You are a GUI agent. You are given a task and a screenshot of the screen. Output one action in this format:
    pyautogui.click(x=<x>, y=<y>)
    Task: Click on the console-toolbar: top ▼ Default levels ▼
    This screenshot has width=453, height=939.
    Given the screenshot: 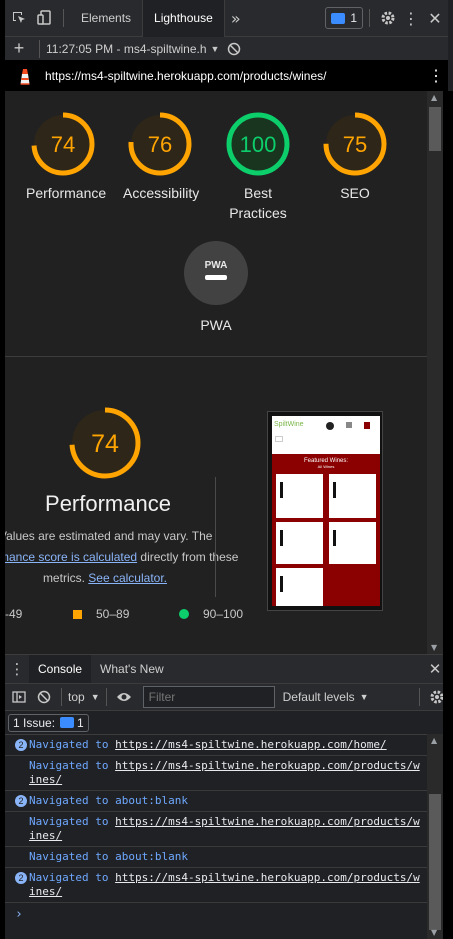 What is the action you would take?
    pyautogui.click(x=226, y=697)
    